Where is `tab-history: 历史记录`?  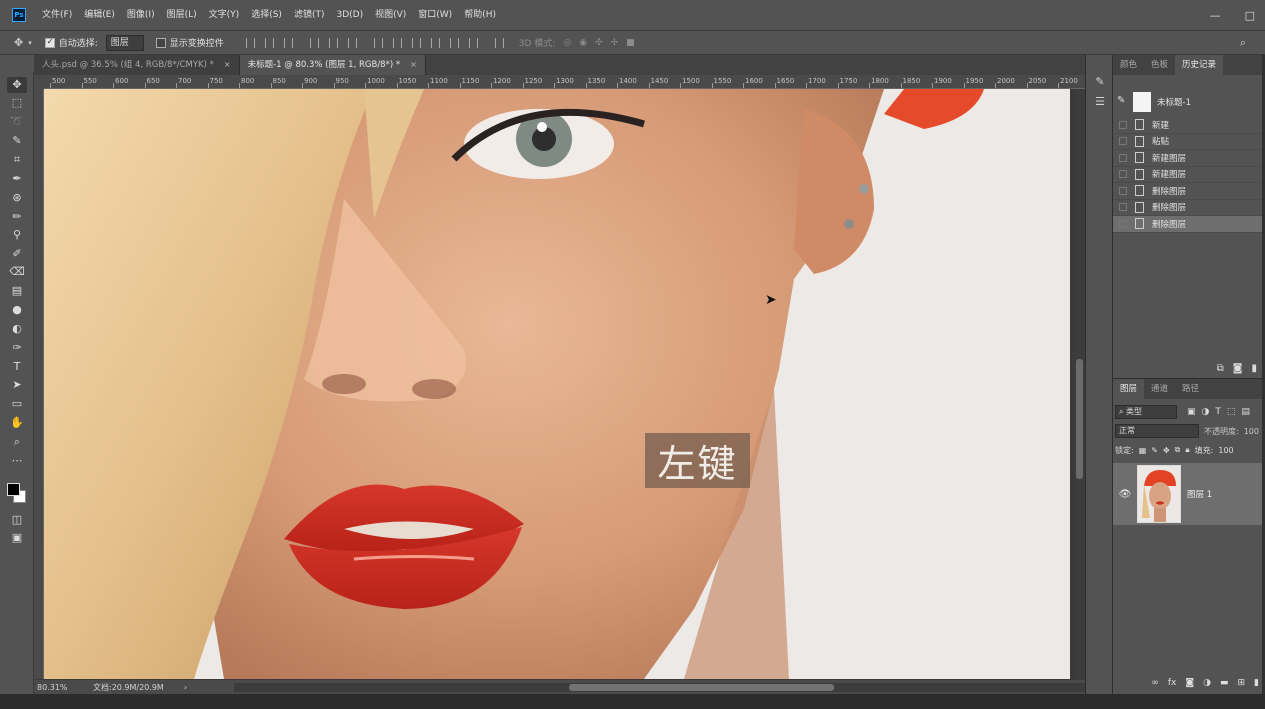
tab-history: 历史记录 is located at coordinates (1199, 65).